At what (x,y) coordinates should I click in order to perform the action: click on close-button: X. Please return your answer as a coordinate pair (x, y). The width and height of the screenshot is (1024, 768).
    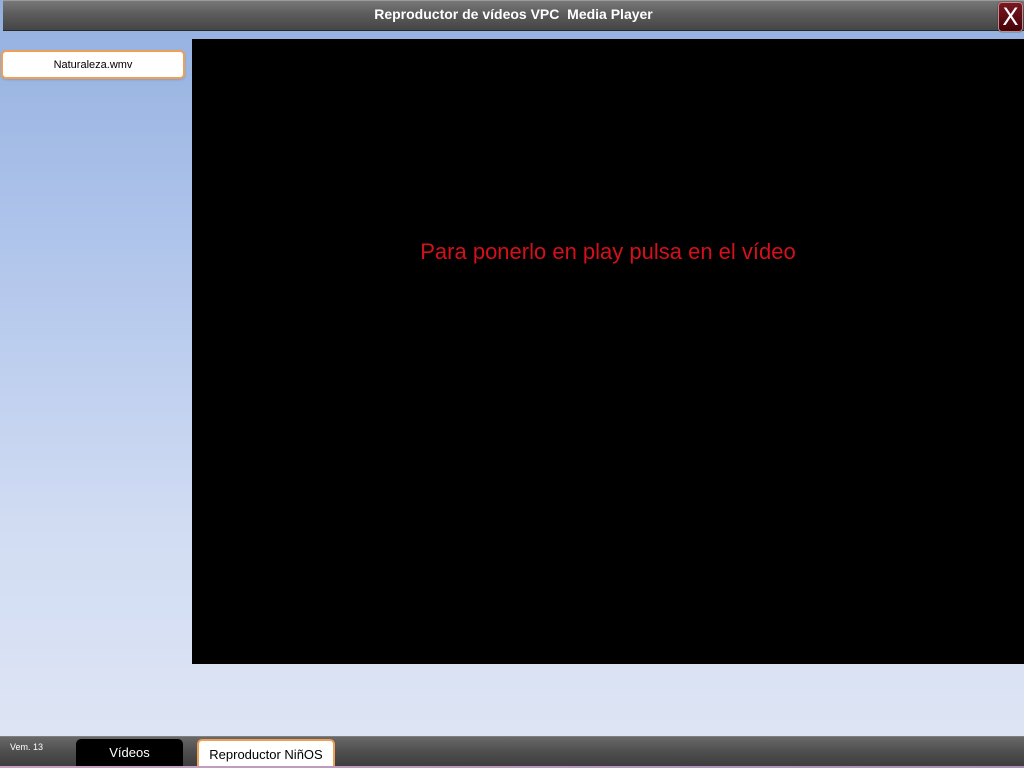
    Looking at the image, I should click on (1010, 17).